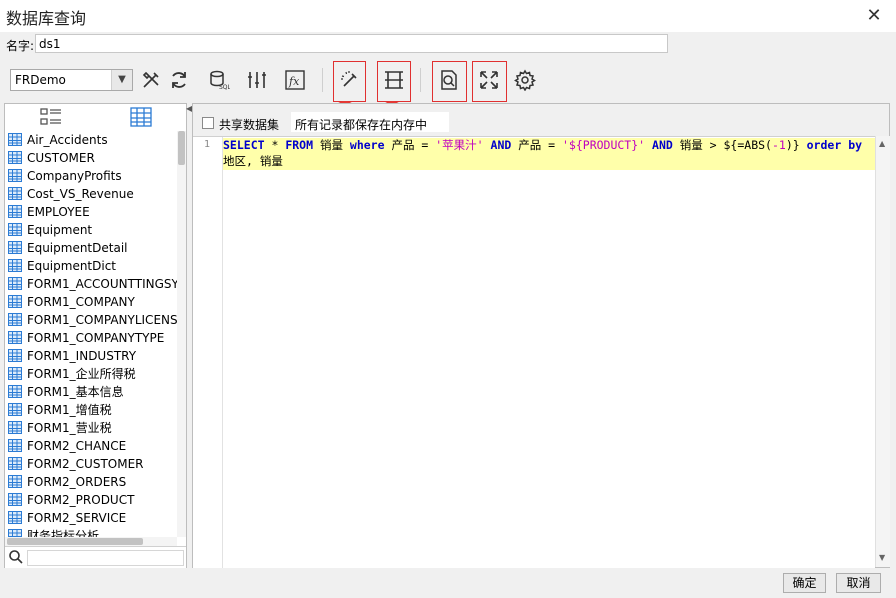  What do you see at coordinates (804, 583) in the screenshot?
I see `ok-button: 确定` at bounding box center [804, 583].